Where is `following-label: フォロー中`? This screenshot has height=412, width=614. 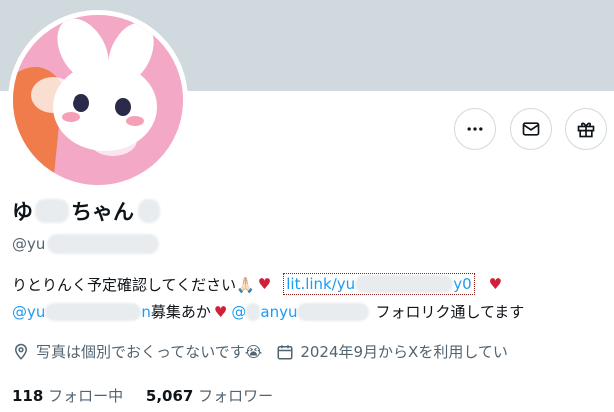 following-label: フォロー中 is located at coordinates (85, 396).